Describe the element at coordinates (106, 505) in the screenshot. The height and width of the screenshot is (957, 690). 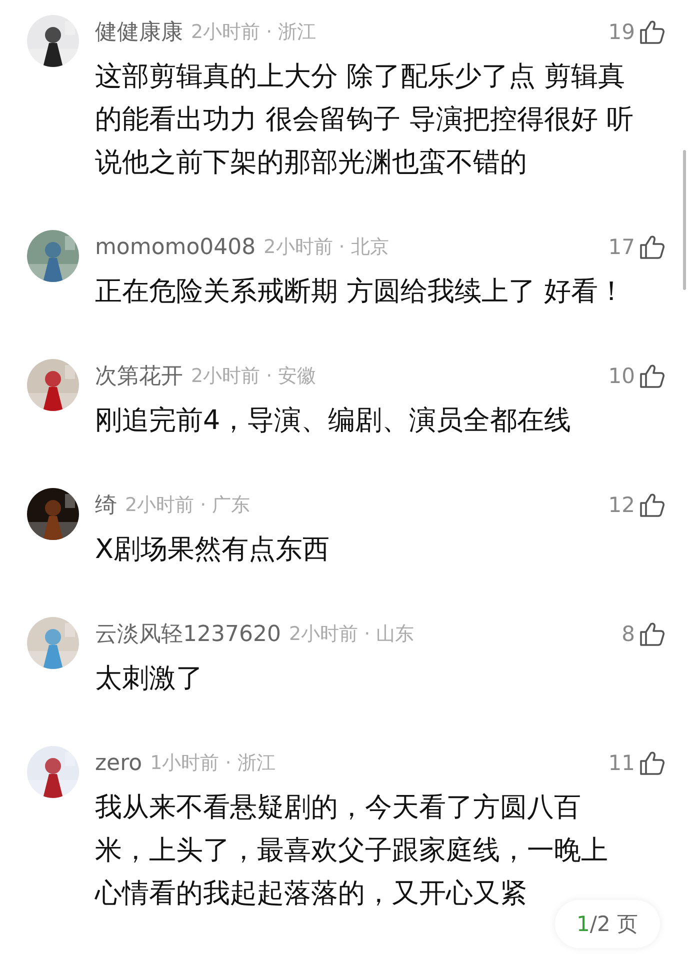
I see `user-name: 绮` at that location.